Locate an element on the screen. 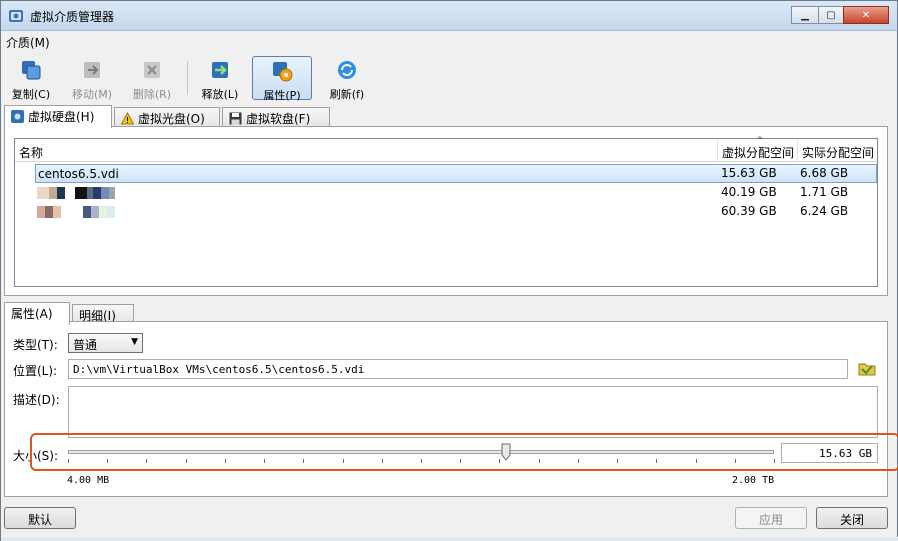 Image resolution: width=898 pixels, height=541 pixels. copy-icon is located at coordinates (31, 70).